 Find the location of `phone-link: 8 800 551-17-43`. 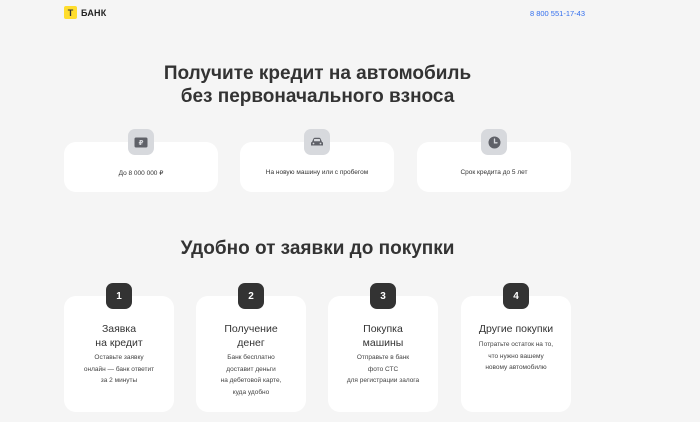

phone-link: 8 800 551-17-43 is located at coordinates (557, 13).